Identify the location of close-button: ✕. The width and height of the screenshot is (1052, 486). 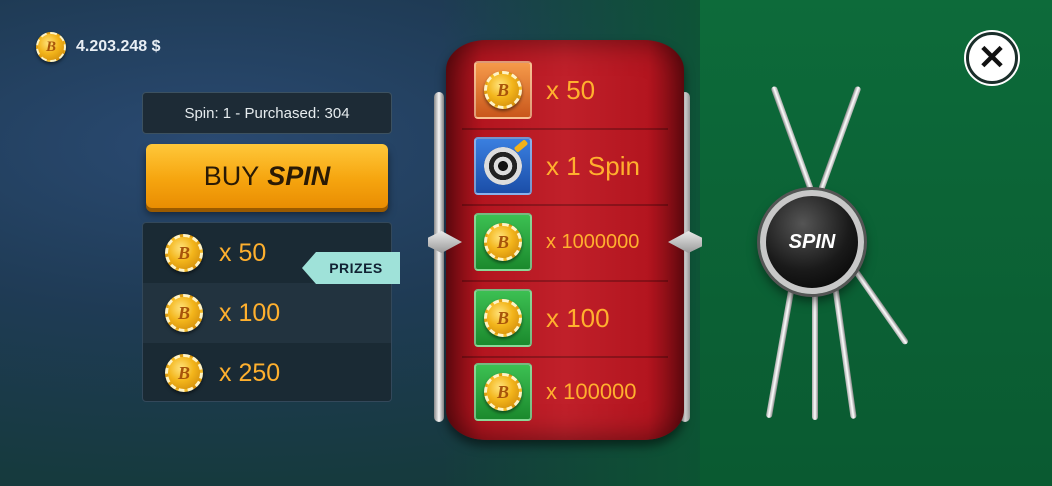
(992, 58).